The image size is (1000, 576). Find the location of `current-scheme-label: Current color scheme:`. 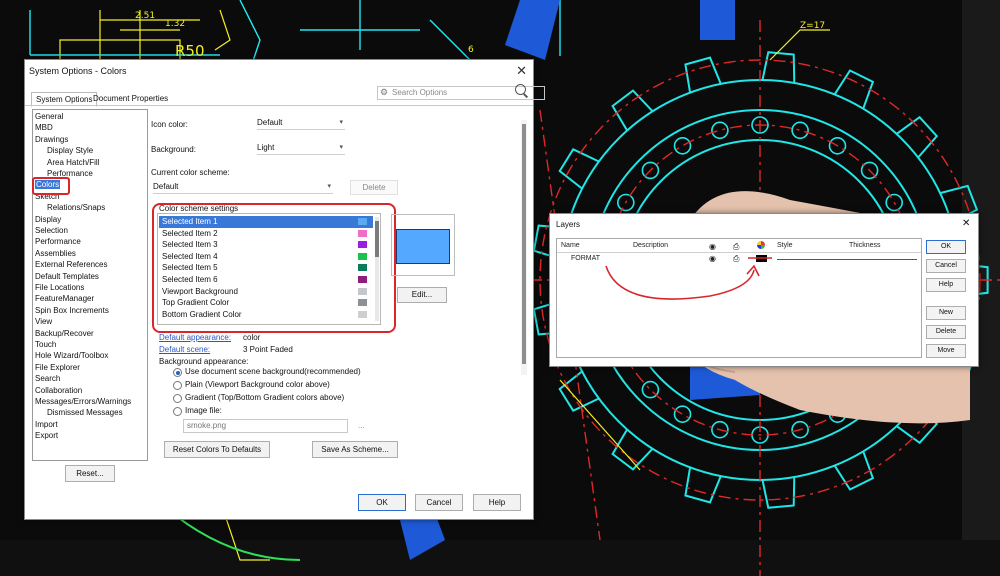

current-scheme-label: Current color scheme: is located at coordinates (190, 172).